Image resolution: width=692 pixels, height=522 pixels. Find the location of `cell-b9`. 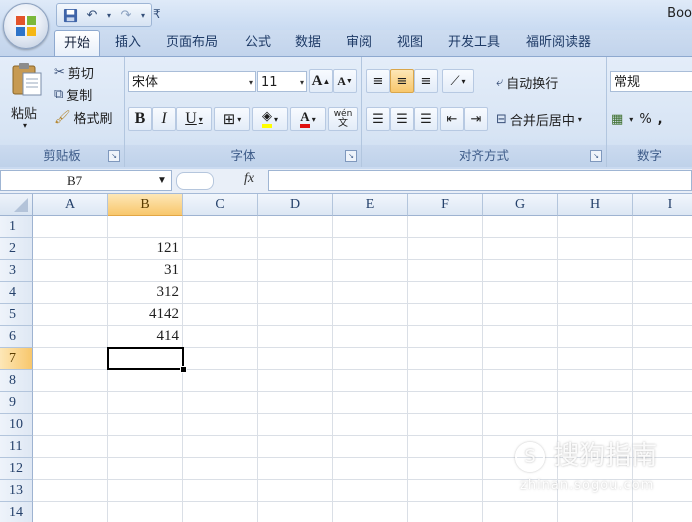

cell-b9 is located at coordinates (145, 403).